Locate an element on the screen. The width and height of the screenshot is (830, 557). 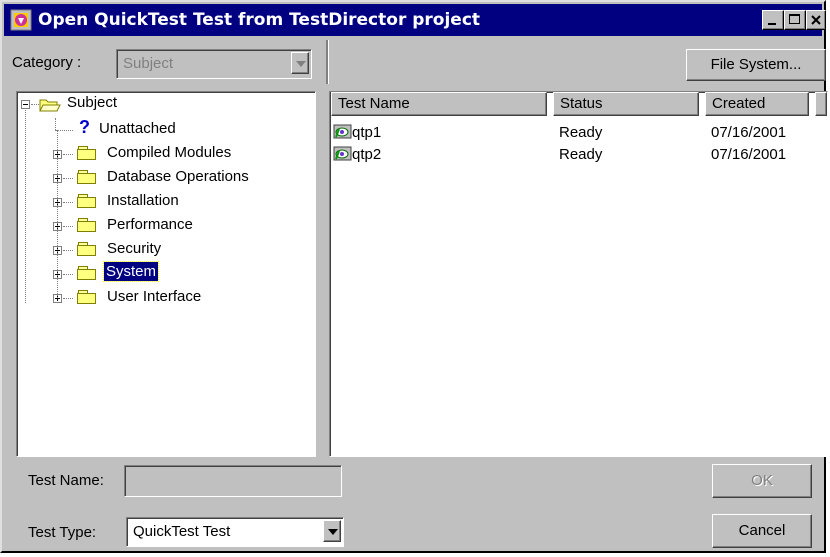
test-type-select: QuickTest Test is located at coordinates (235, 532).